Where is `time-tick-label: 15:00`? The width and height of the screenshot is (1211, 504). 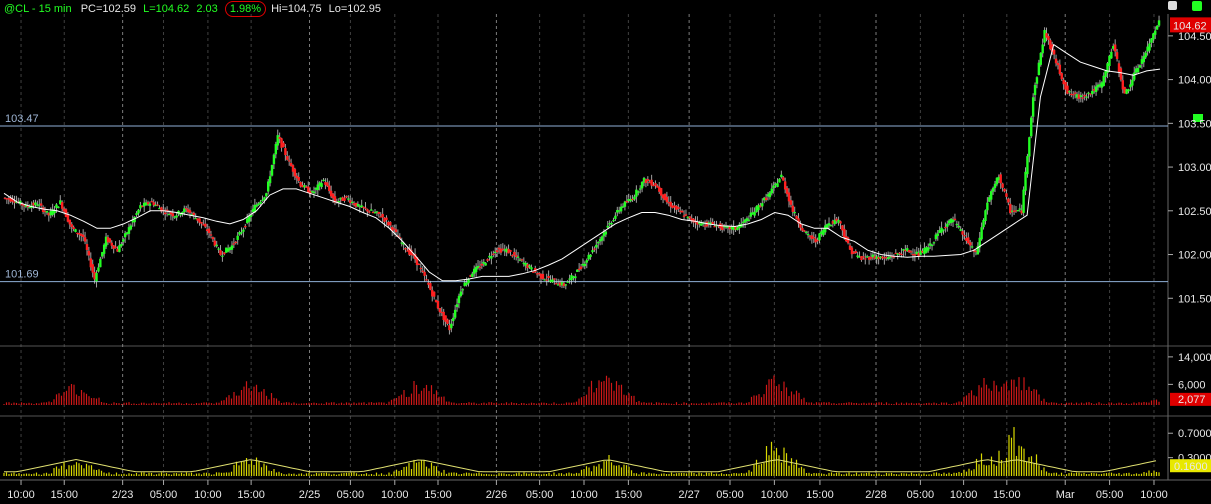 time-tick-label: 15:00 is located at coordinates (820, 495).